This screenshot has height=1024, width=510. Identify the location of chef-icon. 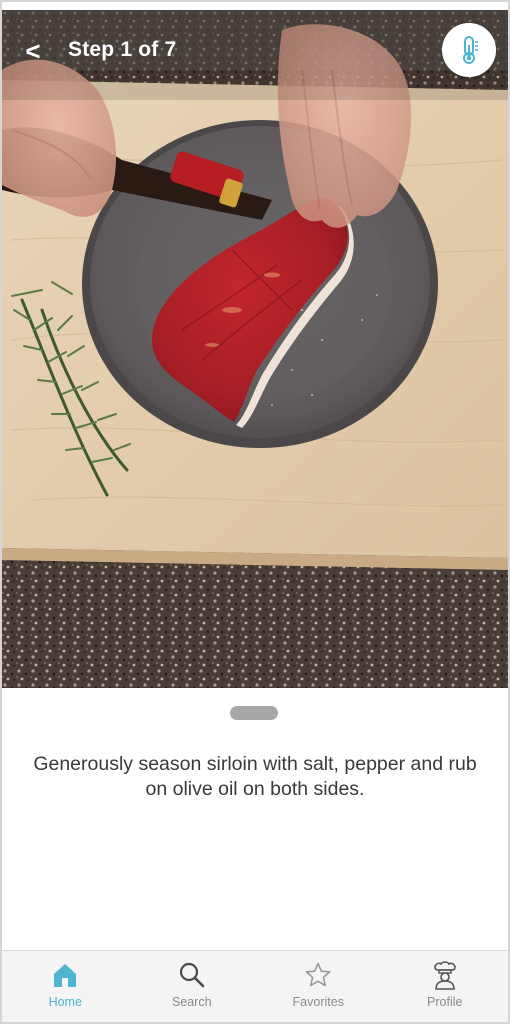
(445, 975).